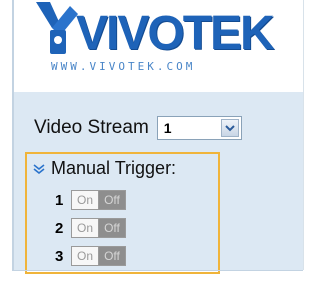 This screenshot has height=287, width=320. Describe the element at coordinates (59, 200) in the screenshot. I see `trigger-number: 1` at that location.